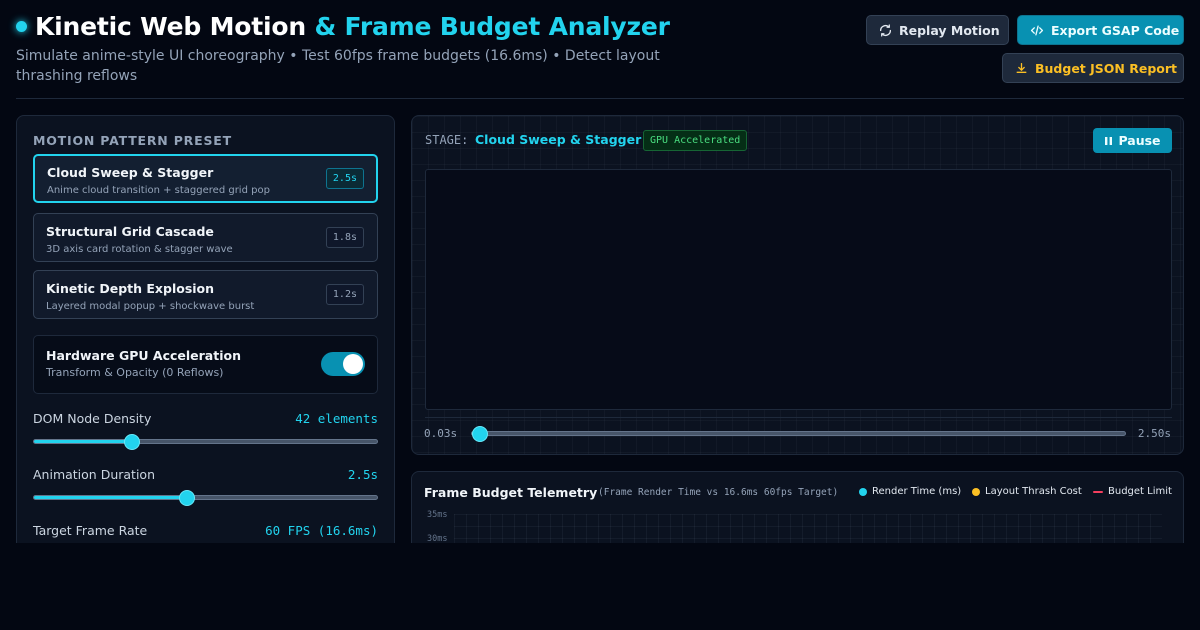 The width and height of the screenshot is (1200, 630). What do you see at coordinates (344, 294) in the screenshot?
I see `preset-duration-badge: 1.2s` at bounding box center [344, 294].